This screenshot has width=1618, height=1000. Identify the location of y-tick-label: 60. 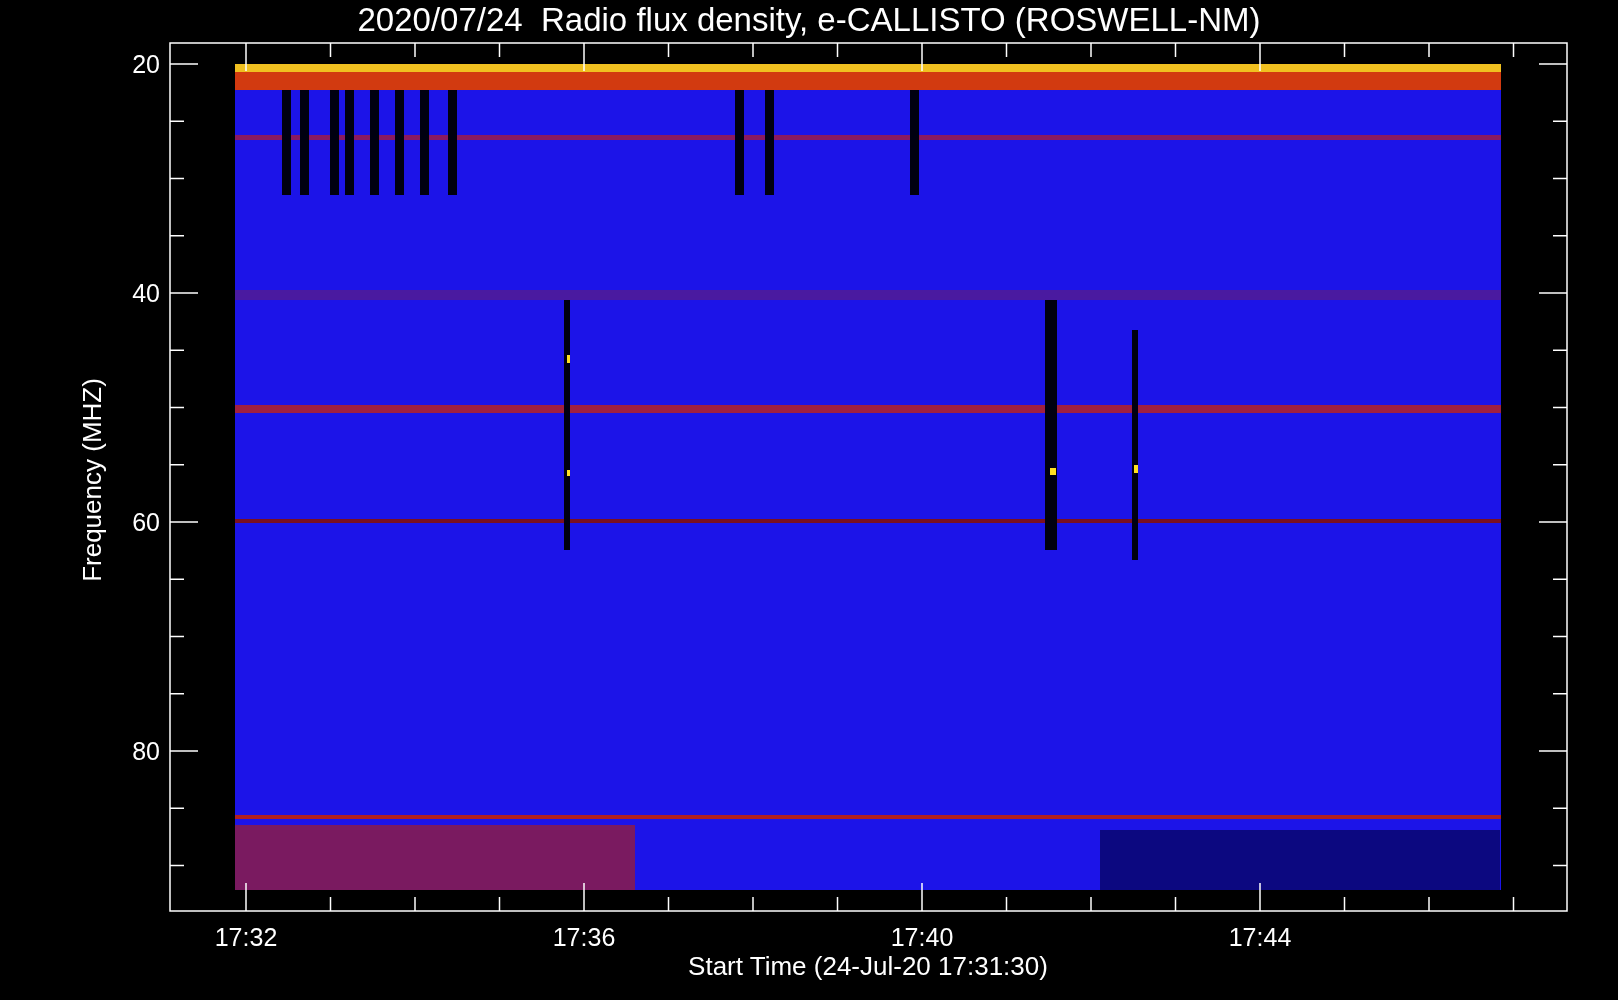
(146, 522).